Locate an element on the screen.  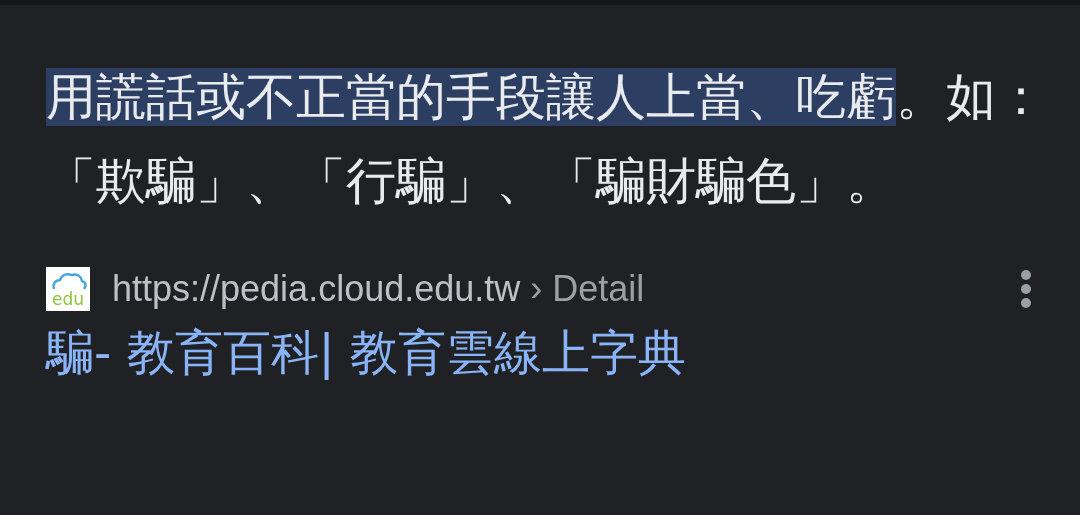
more-options-icon is located at coordinates (1026, 289).